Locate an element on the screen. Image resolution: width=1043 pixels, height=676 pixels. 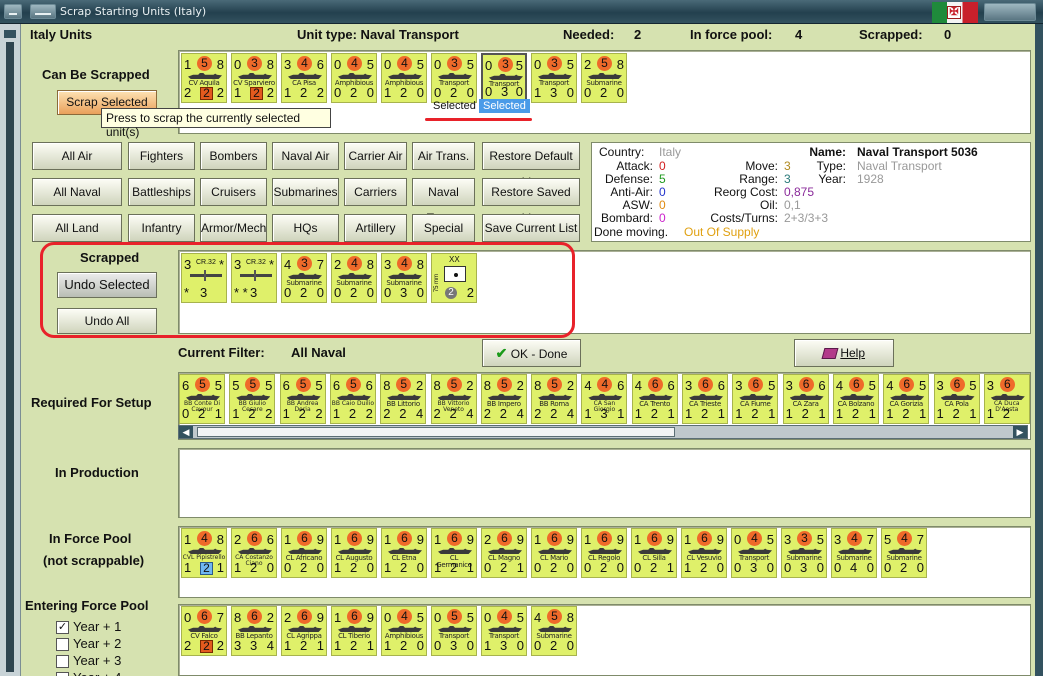
unit-counter: 1 6 9 CL Mario 0 2 0 is located at coordinates (554, 553).